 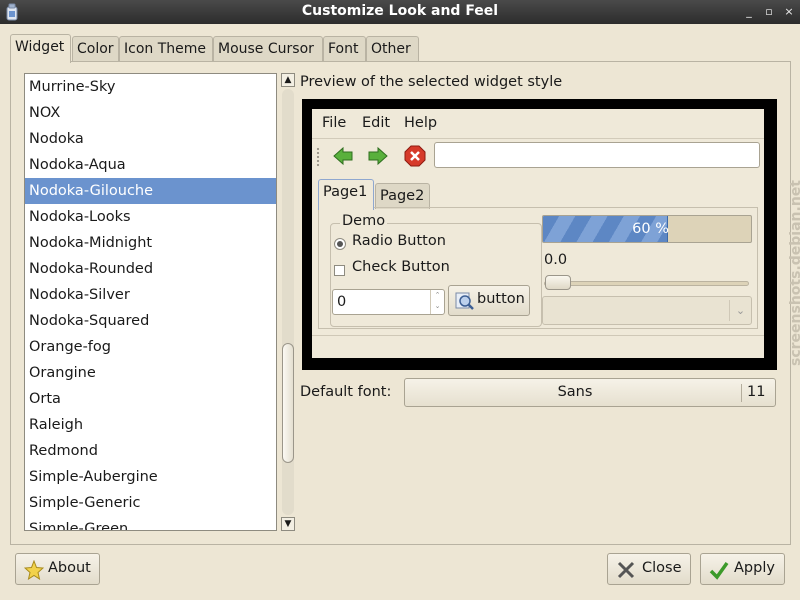 What do you see at coordinates (431, 82) in the screenshot?
I see `preview-heading: Preview of the selected widget style` at bounding box center [431, 82].